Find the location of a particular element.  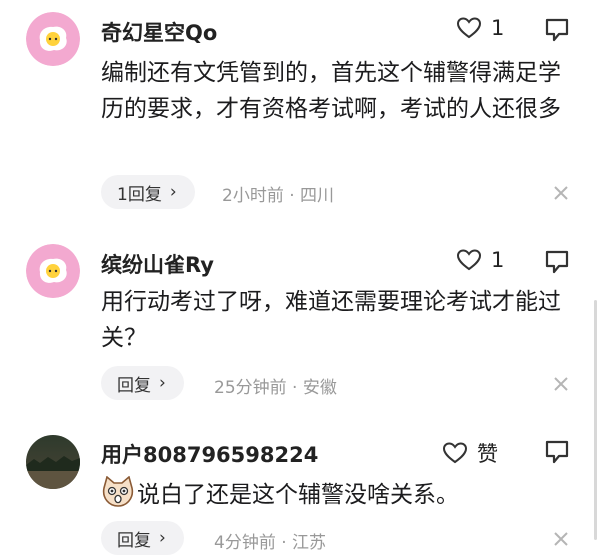

username: 用户808796598224 is located at coordinates (209, 454).